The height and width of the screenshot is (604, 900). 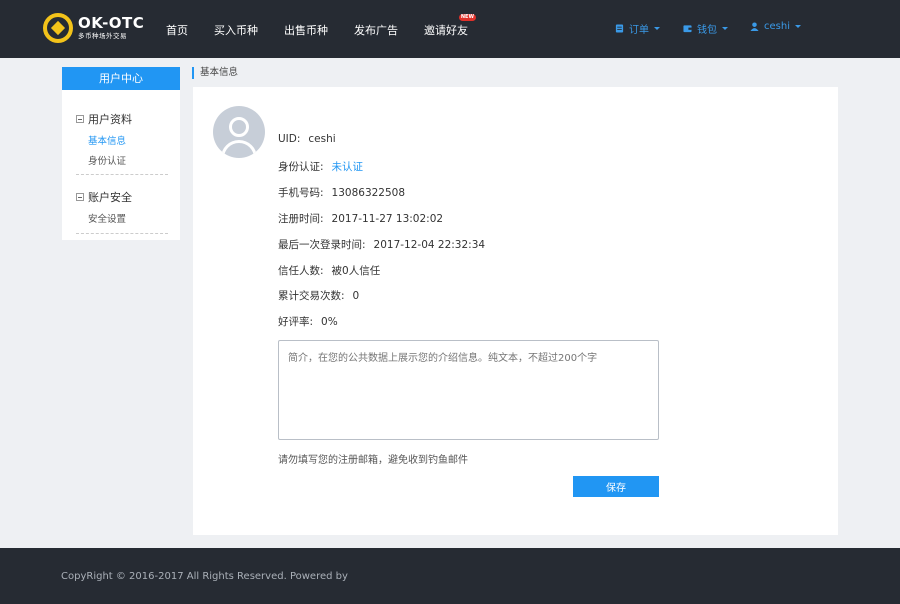 I want to click on field-value: ceshi, so click(x=322, y=139).